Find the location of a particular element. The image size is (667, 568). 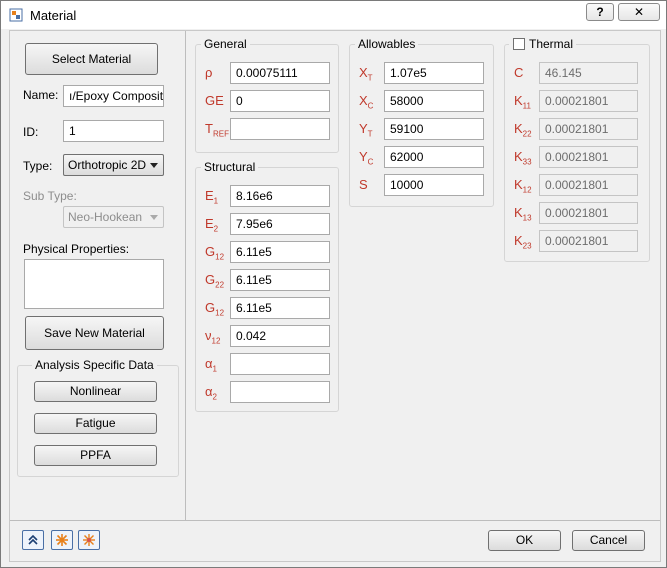

structural-symbol: E1 is located at coordinates (211, 197).